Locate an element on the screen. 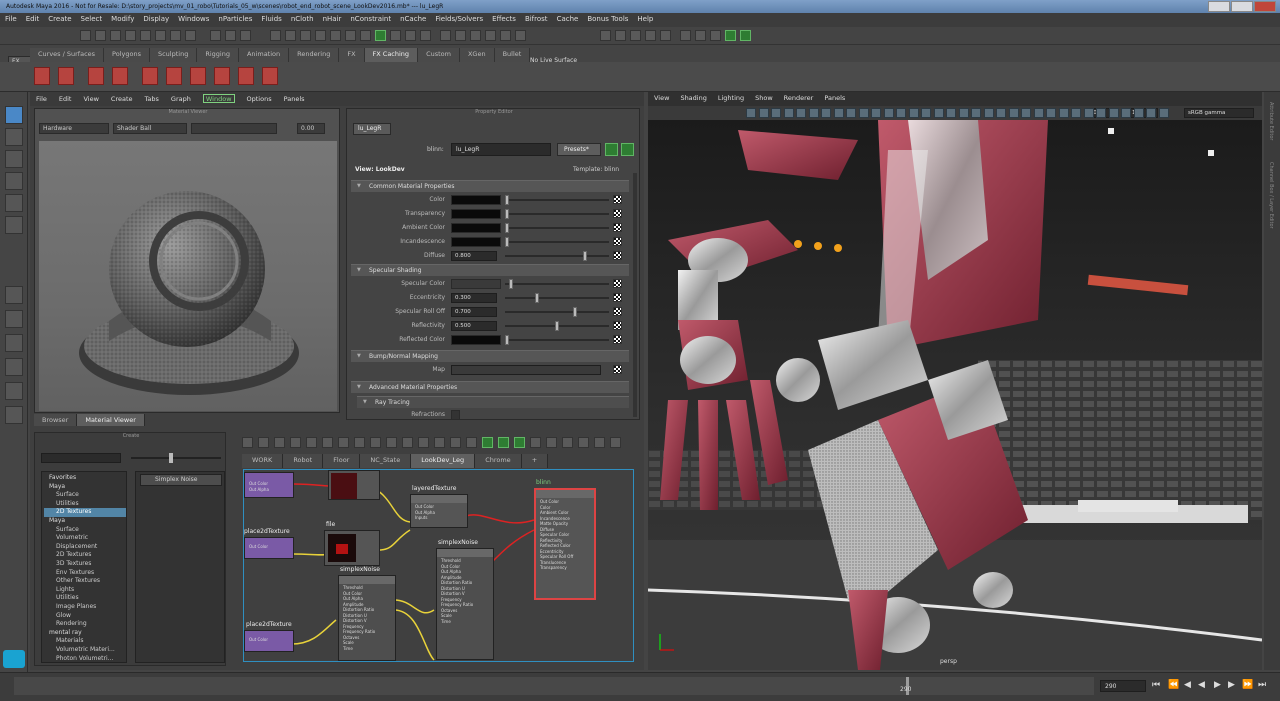 The image size is (1280, 701). four-view-layout-icon is located at coordinates (14, 319).